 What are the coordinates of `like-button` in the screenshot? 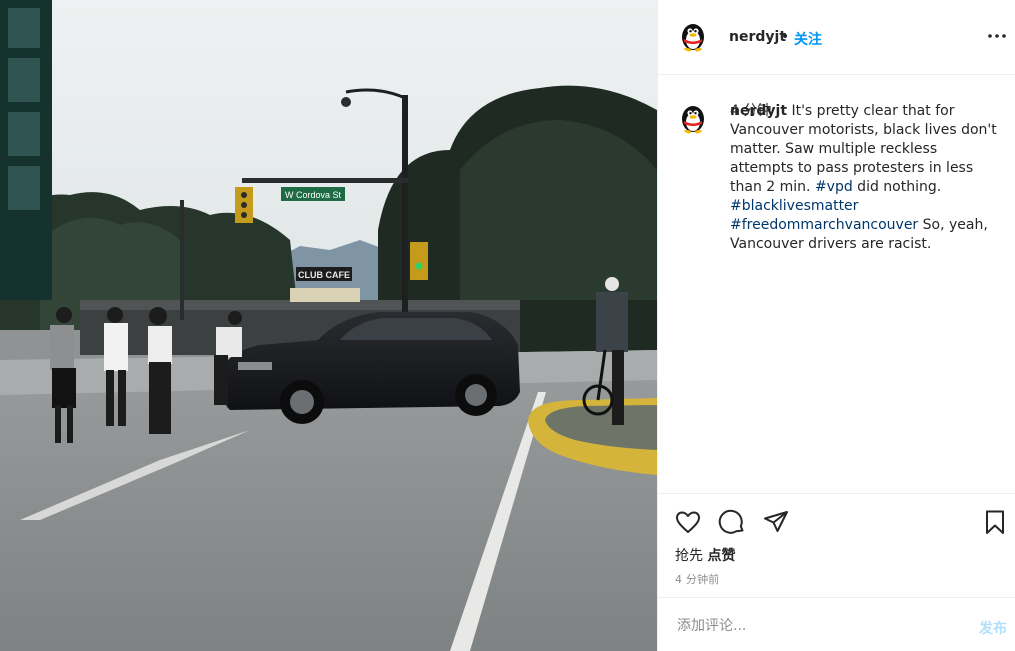 It's located at (688, 522).